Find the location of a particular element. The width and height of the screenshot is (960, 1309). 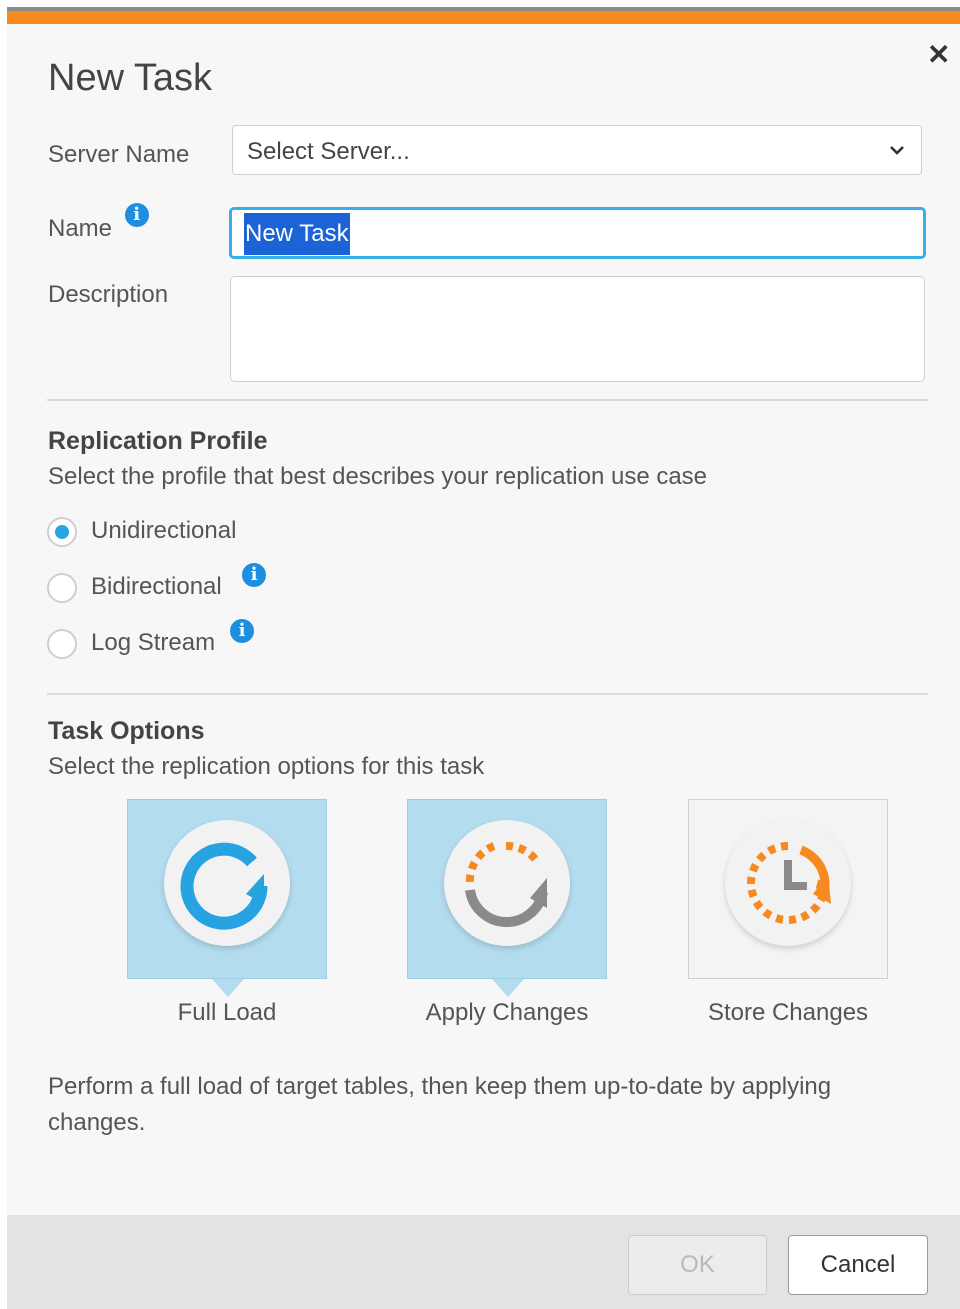

full-load-tile is located at coordinates (227, 898).